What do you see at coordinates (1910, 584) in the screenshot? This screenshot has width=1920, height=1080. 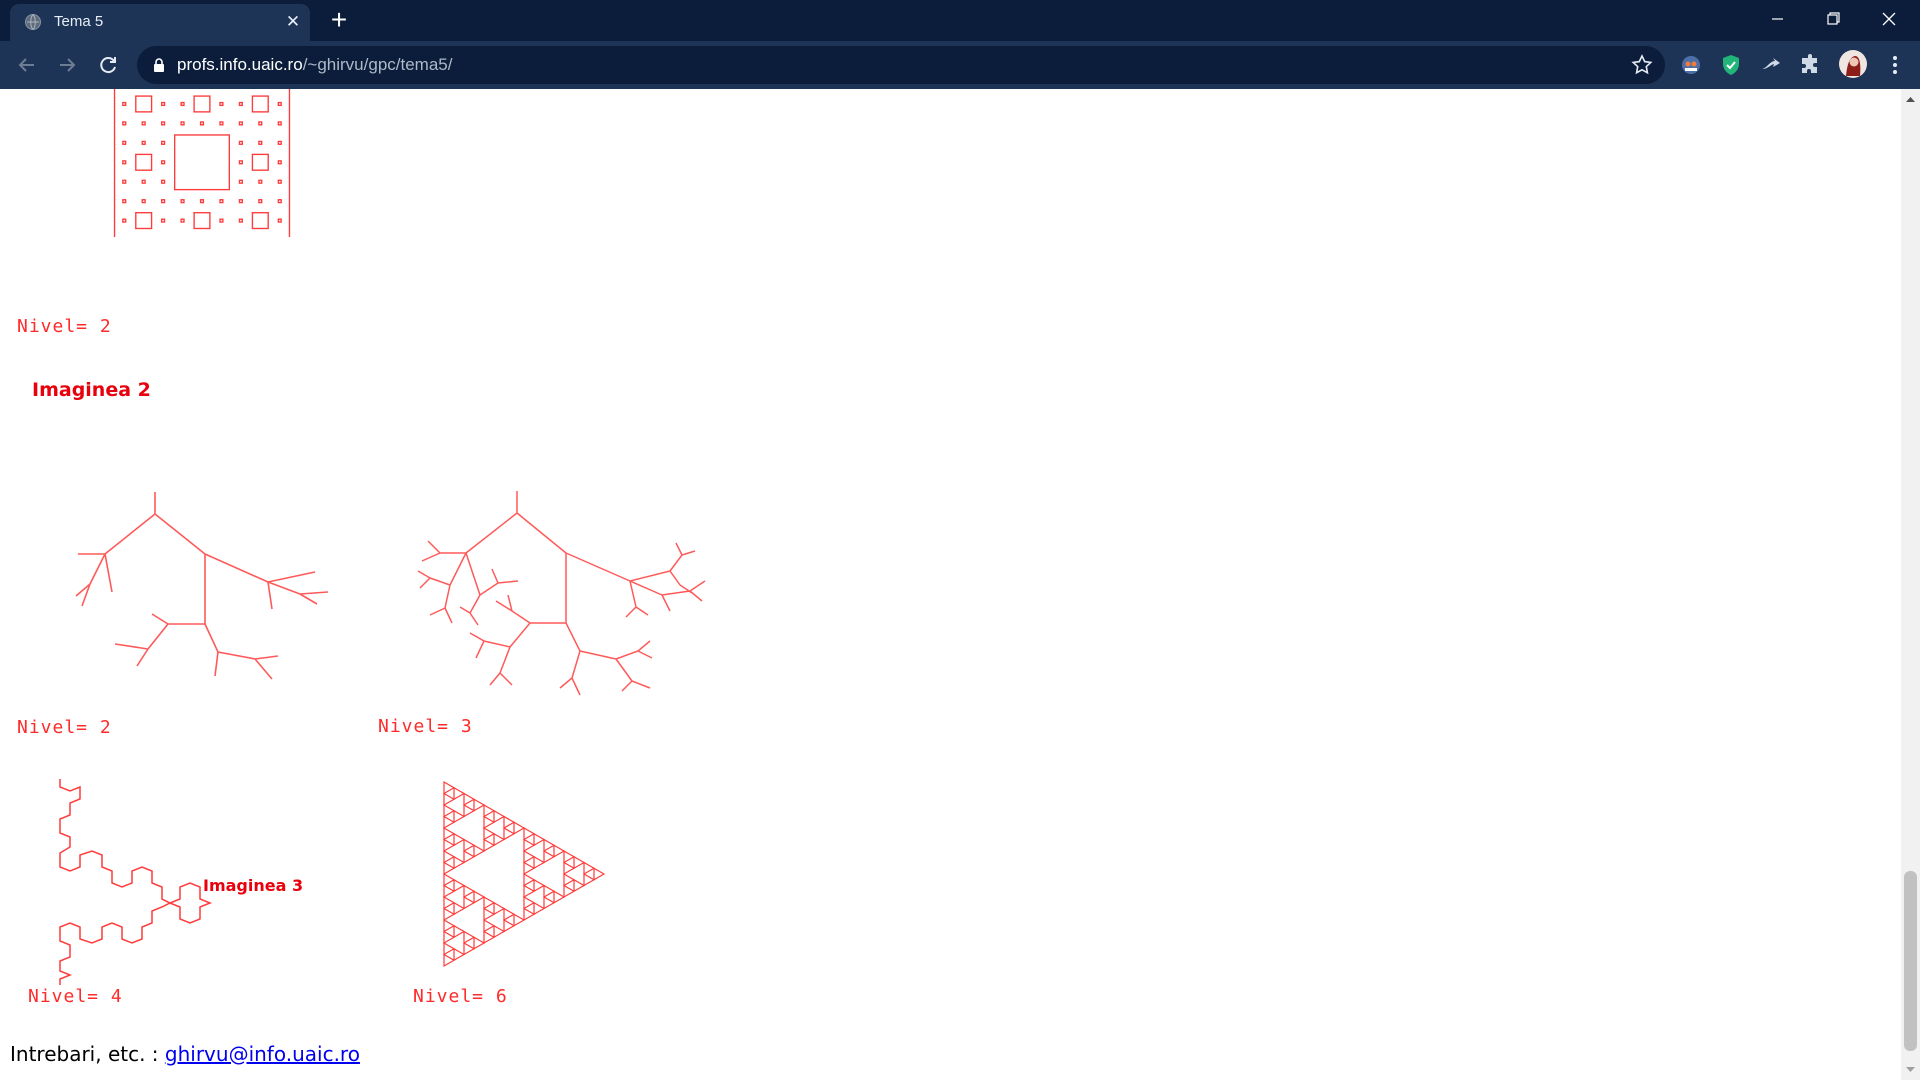 I see `vertical-scrollbar` at bounding box center [1910, 584].